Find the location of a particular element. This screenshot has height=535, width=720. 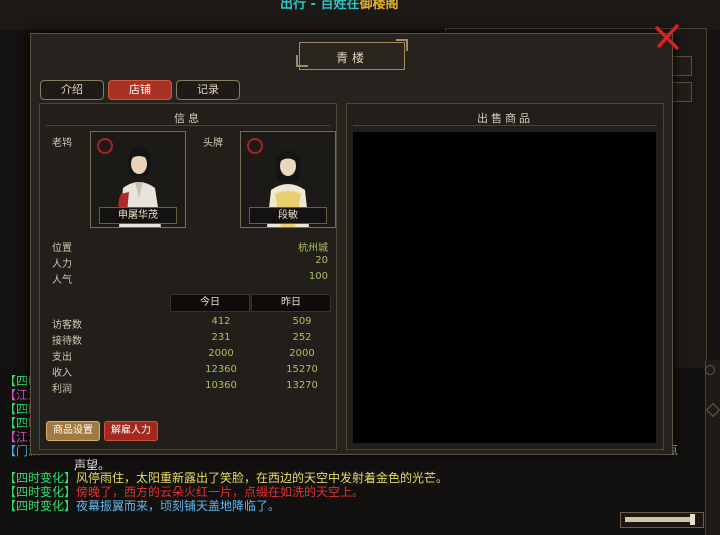

headliner-label: 头牌 is located at coordinates (213, 143).